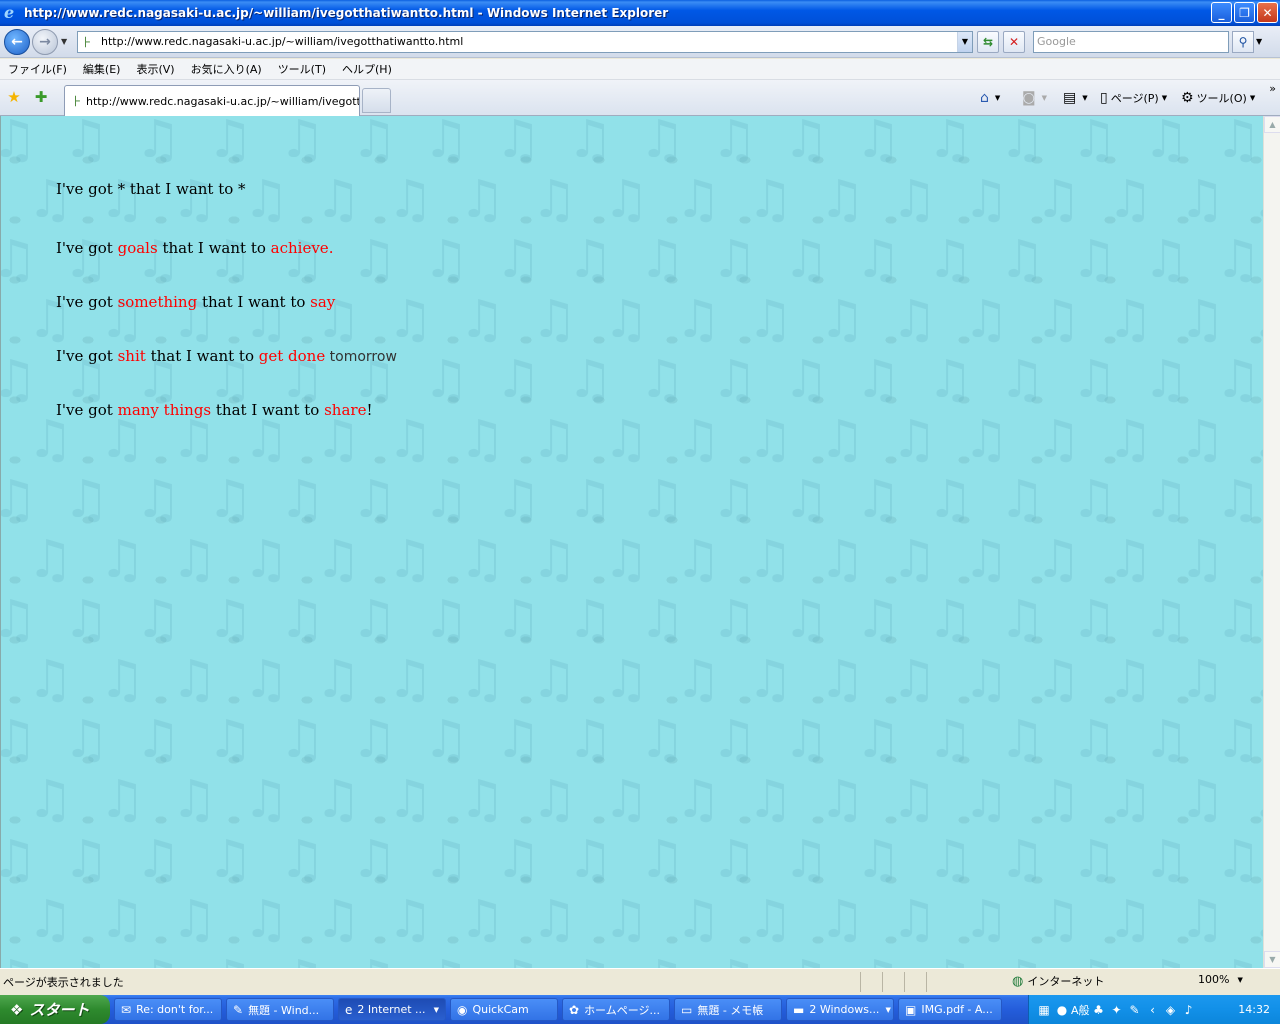  I want to click on forward-button: →, so click(45, 41).